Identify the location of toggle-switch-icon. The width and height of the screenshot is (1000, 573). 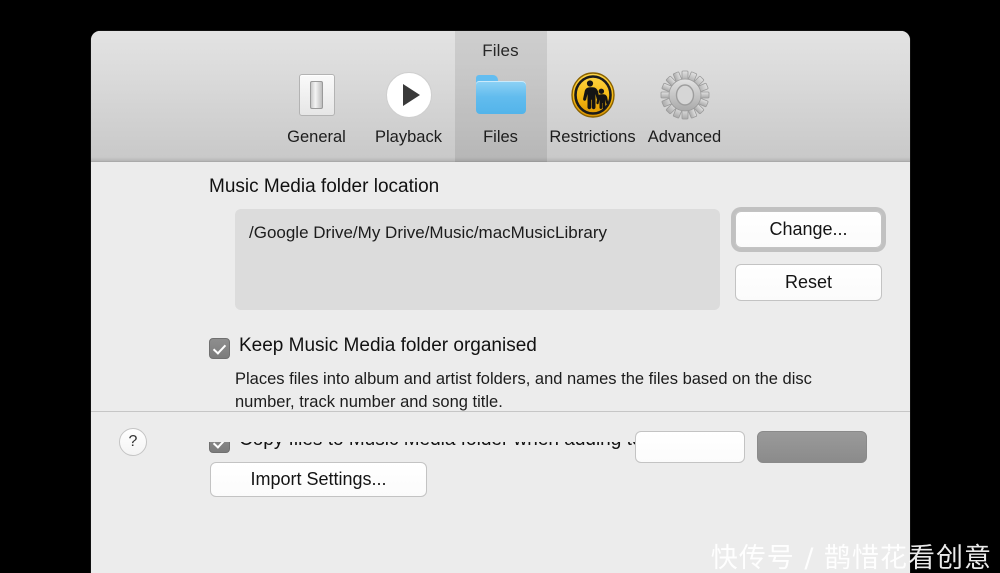
(317, 95).